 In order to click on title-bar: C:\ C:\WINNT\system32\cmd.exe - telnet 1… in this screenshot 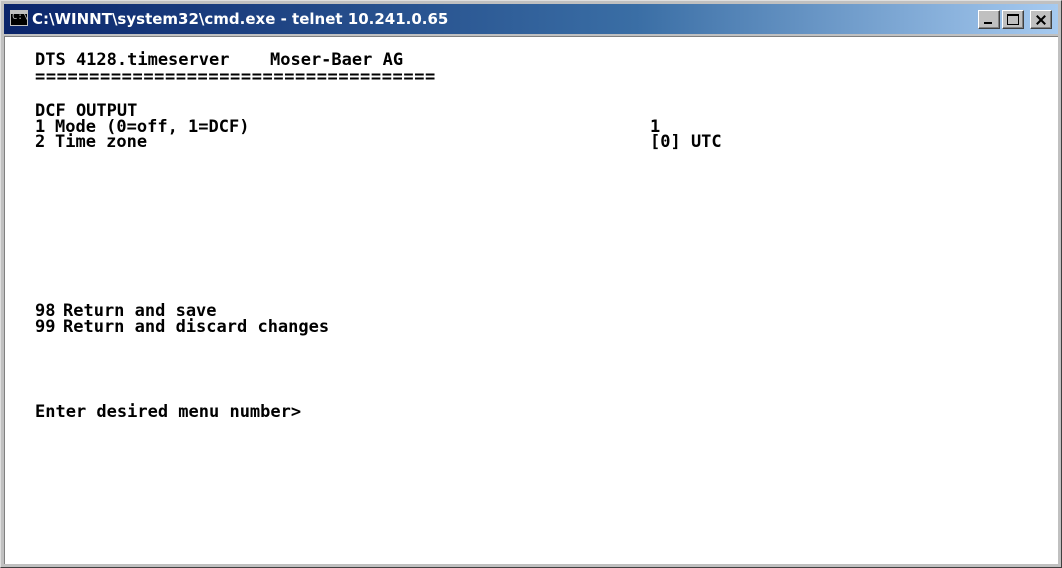, I will do `click(531, 19)`.